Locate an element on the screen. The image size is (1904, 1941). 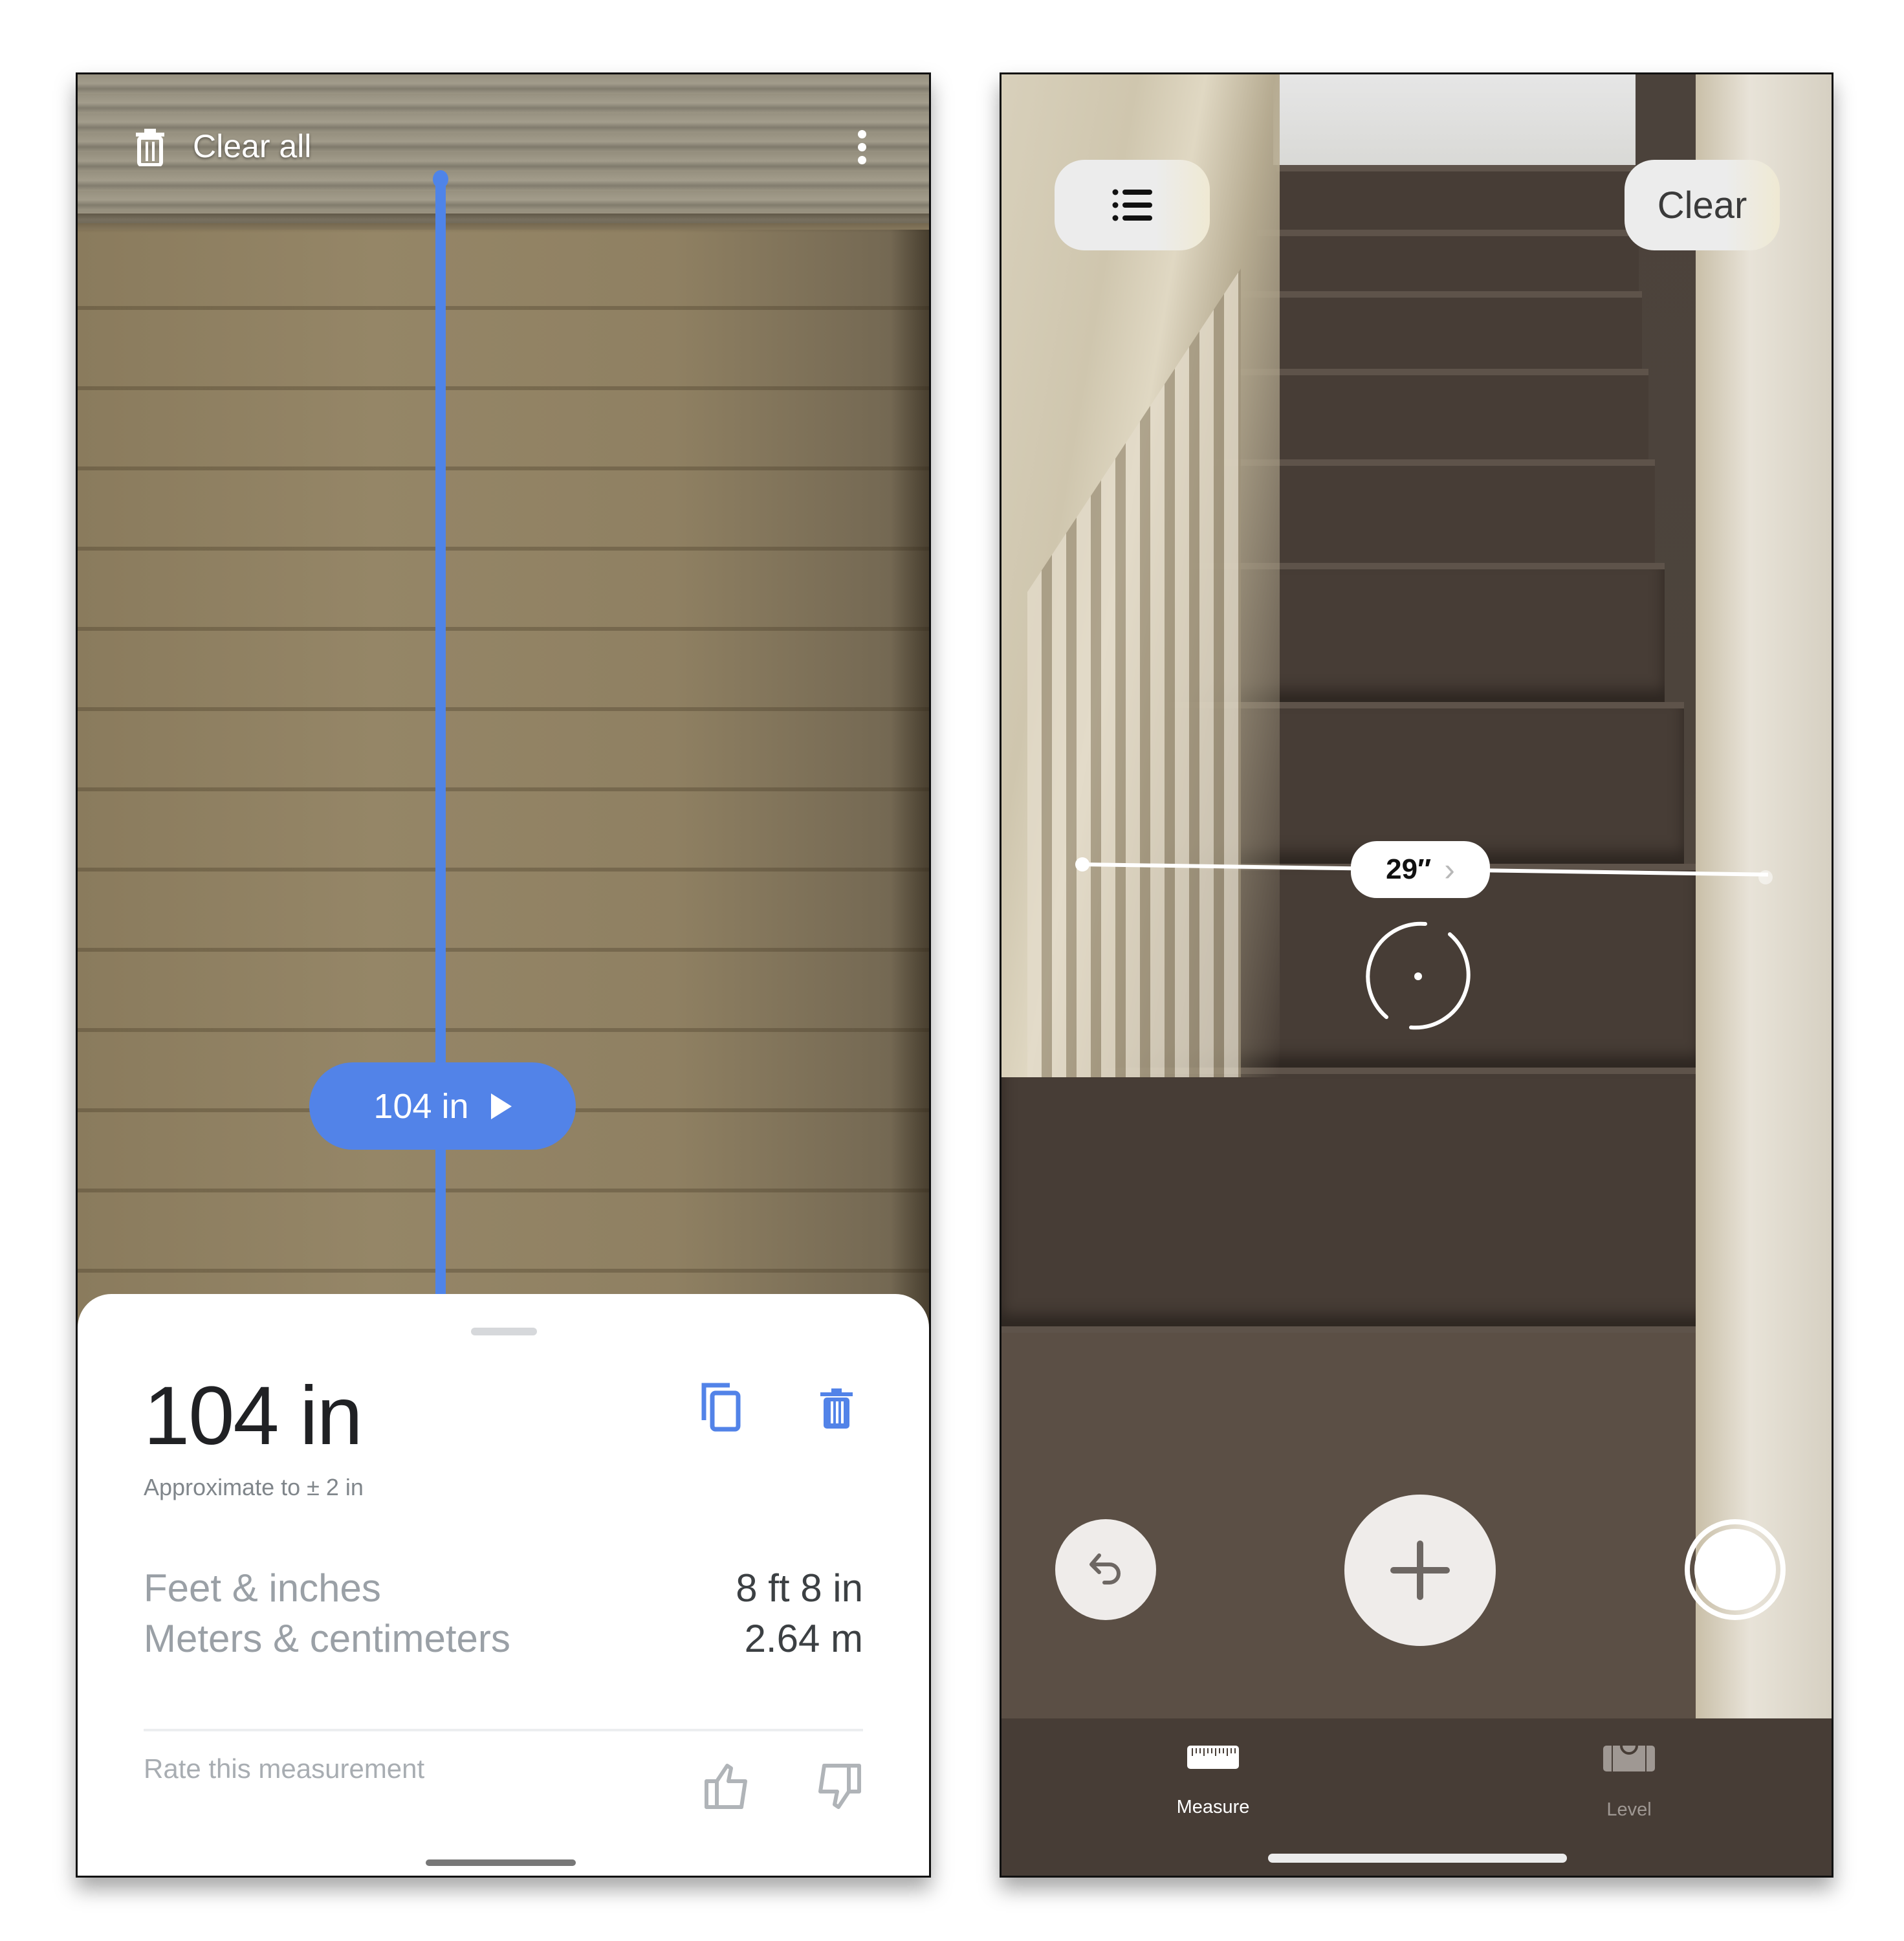
divider is located at coordinates (503, 1730).